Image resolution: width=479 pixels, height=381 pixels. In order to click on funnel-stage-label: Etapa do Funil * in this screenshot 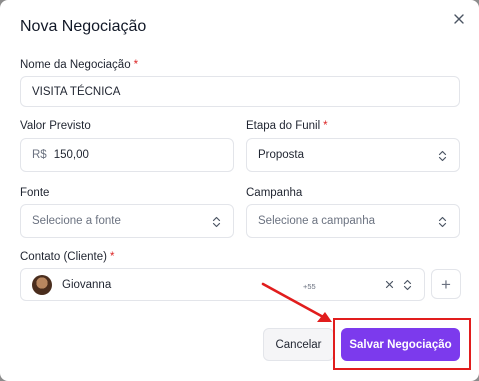, I will do `click(287, 126)`.